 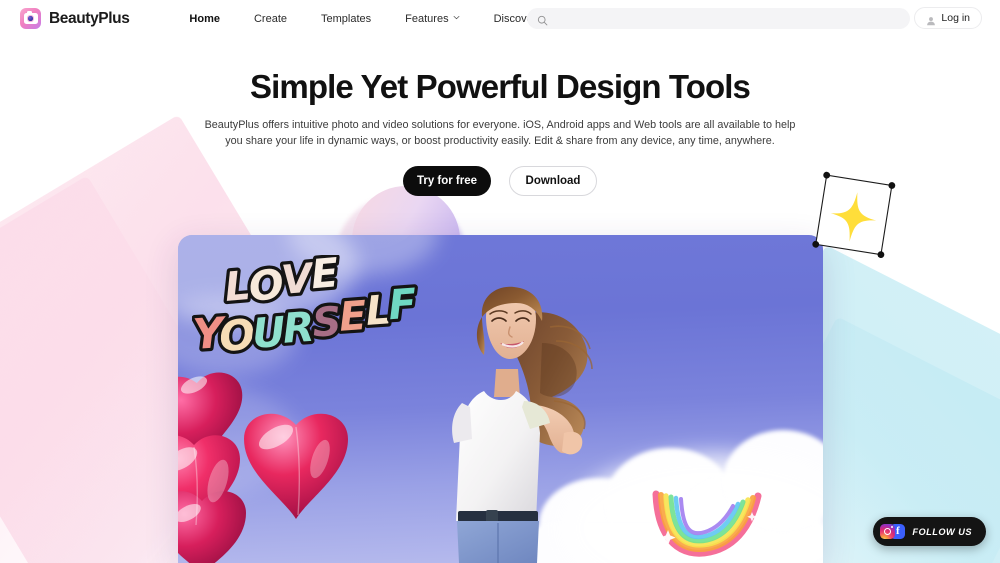 I want to click on download-button: Download, so click(x=553, y=181).